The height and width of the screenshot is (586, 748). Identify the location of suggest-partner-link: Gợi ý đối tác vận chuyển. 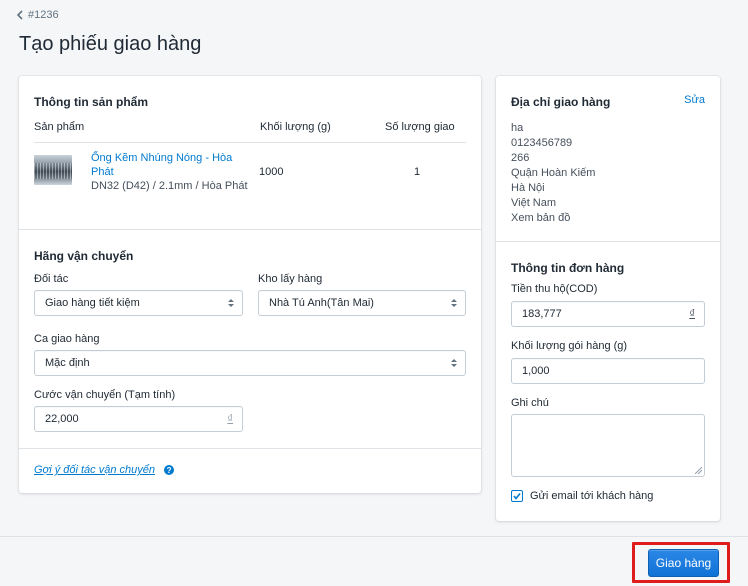
(94, 470).